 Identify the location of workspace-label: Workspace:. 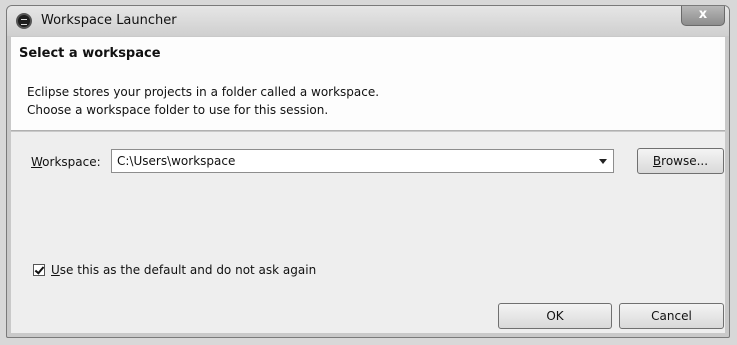
(66, 162).